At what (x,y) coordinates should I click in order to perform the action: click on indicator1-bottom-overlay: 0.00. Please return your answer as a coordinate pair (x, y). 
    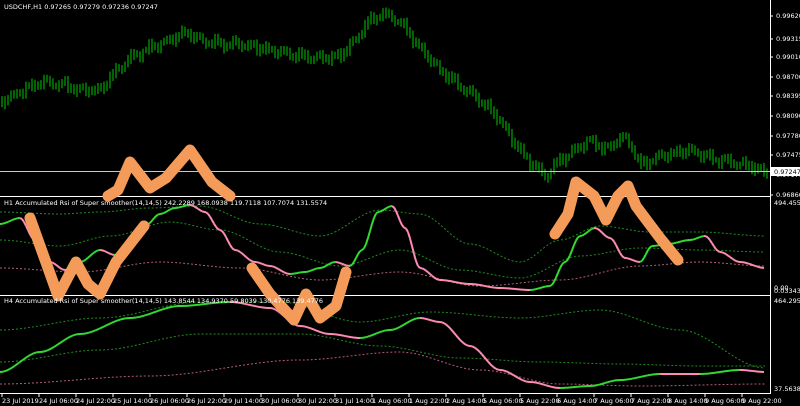
    Looking at the image, I should click on (781, 288).